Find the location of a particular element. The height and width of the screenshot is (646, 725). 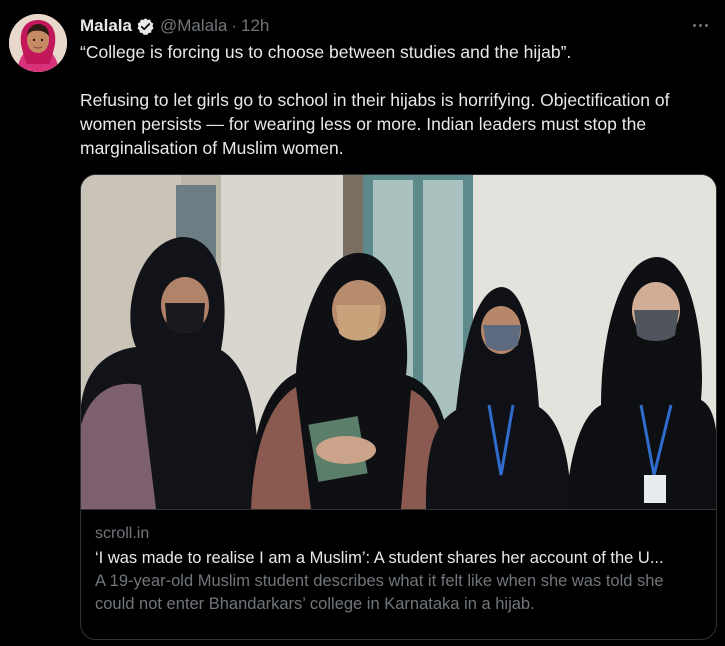

tweet-header: Malala @Malala · 12h is located at coordinates (174, 26).